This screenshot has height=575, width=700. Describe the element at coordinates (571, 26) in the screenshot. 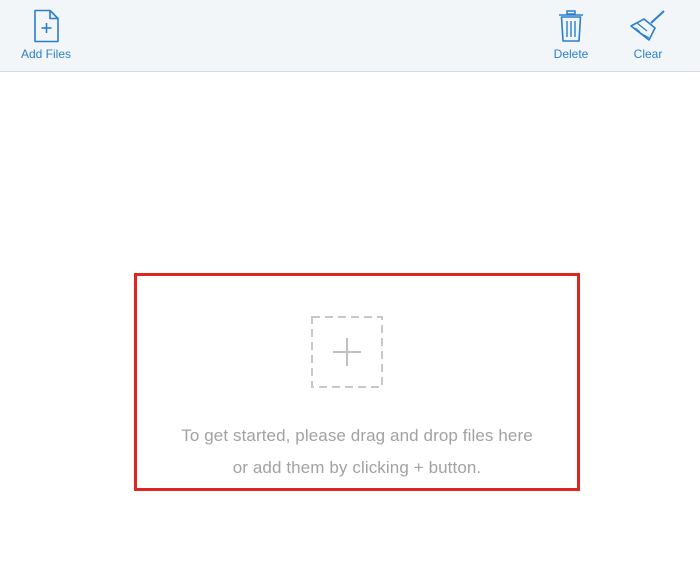

I see `trash-icon` at that location.